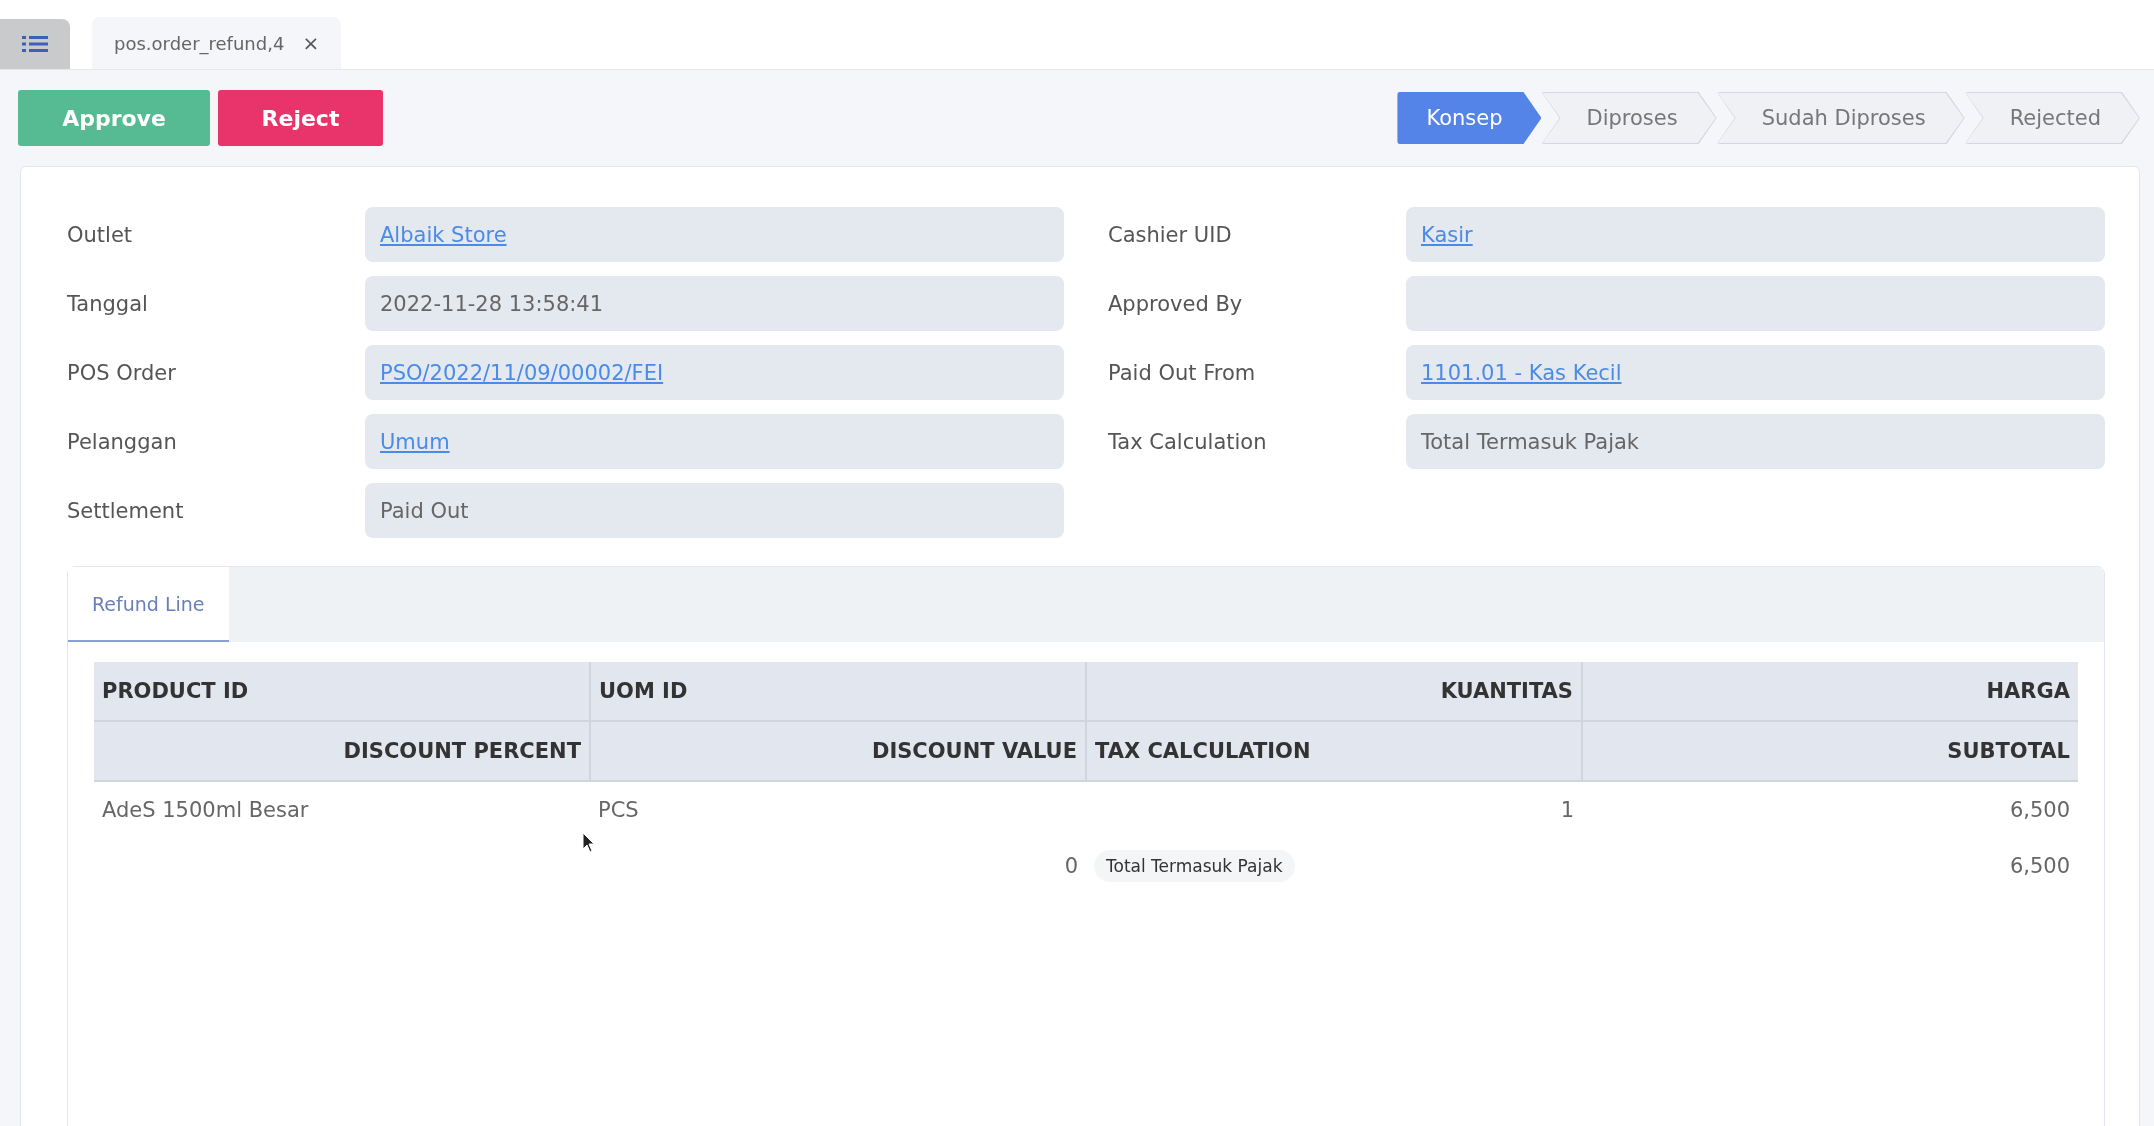 This screenshot has height=1126, width=2154. I want to click on close-tab-button: ×, so click(311, 43).